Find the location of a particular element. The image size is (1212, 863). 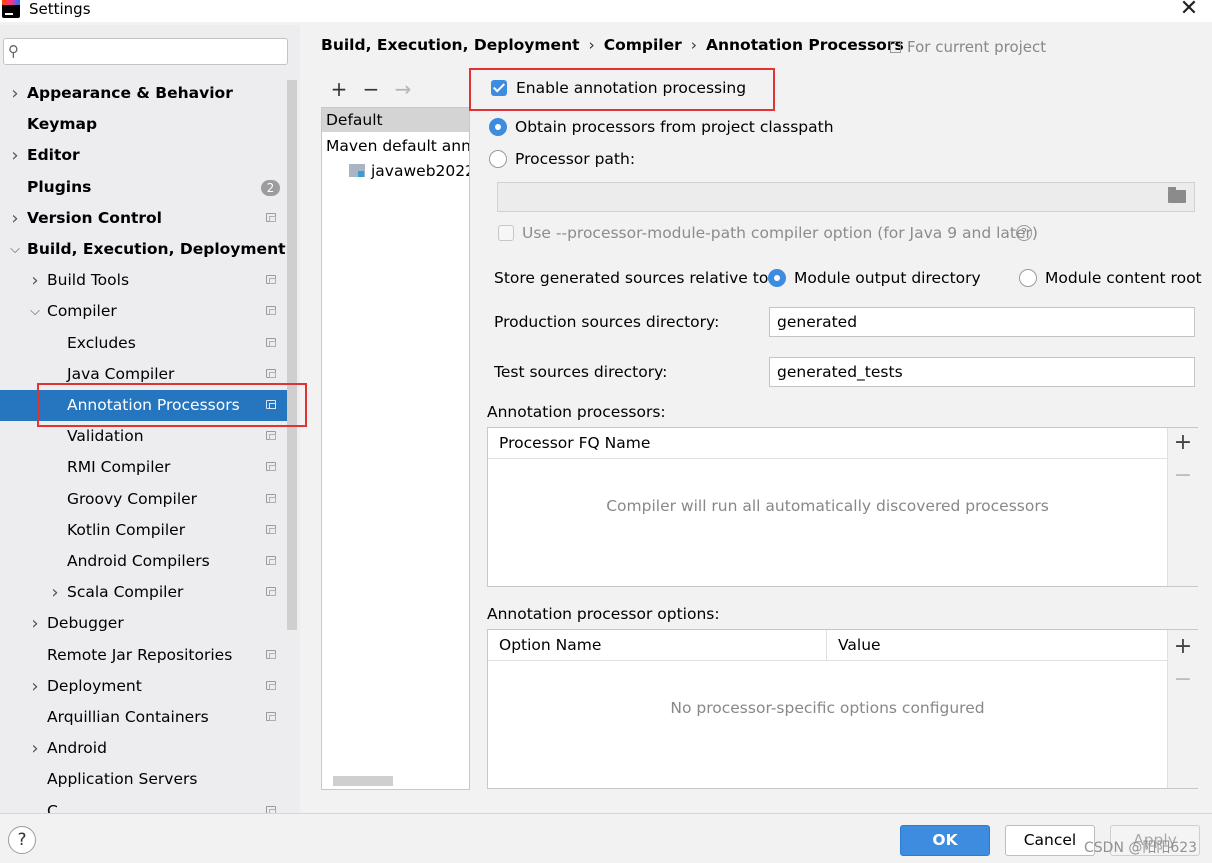

sidebar-item-label: Build Tools is located at coordinates (88, 280).